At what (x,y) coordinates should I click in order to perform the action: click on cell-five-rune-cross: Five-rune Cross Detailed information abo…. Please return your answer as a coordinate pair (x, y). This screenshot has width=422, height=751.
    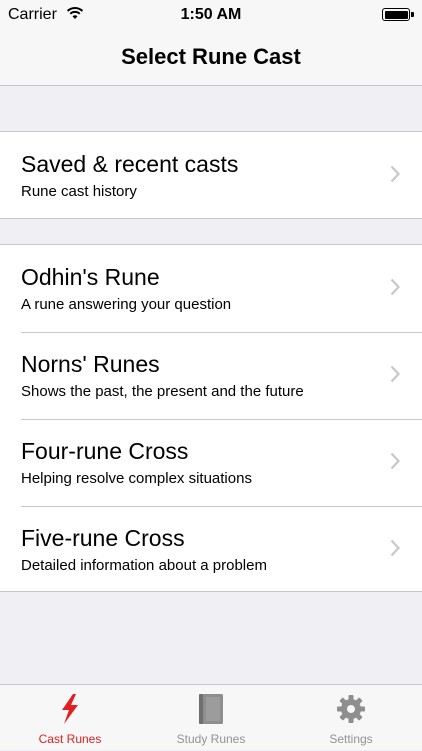
    Looking at the image, I should click on (211, 549).